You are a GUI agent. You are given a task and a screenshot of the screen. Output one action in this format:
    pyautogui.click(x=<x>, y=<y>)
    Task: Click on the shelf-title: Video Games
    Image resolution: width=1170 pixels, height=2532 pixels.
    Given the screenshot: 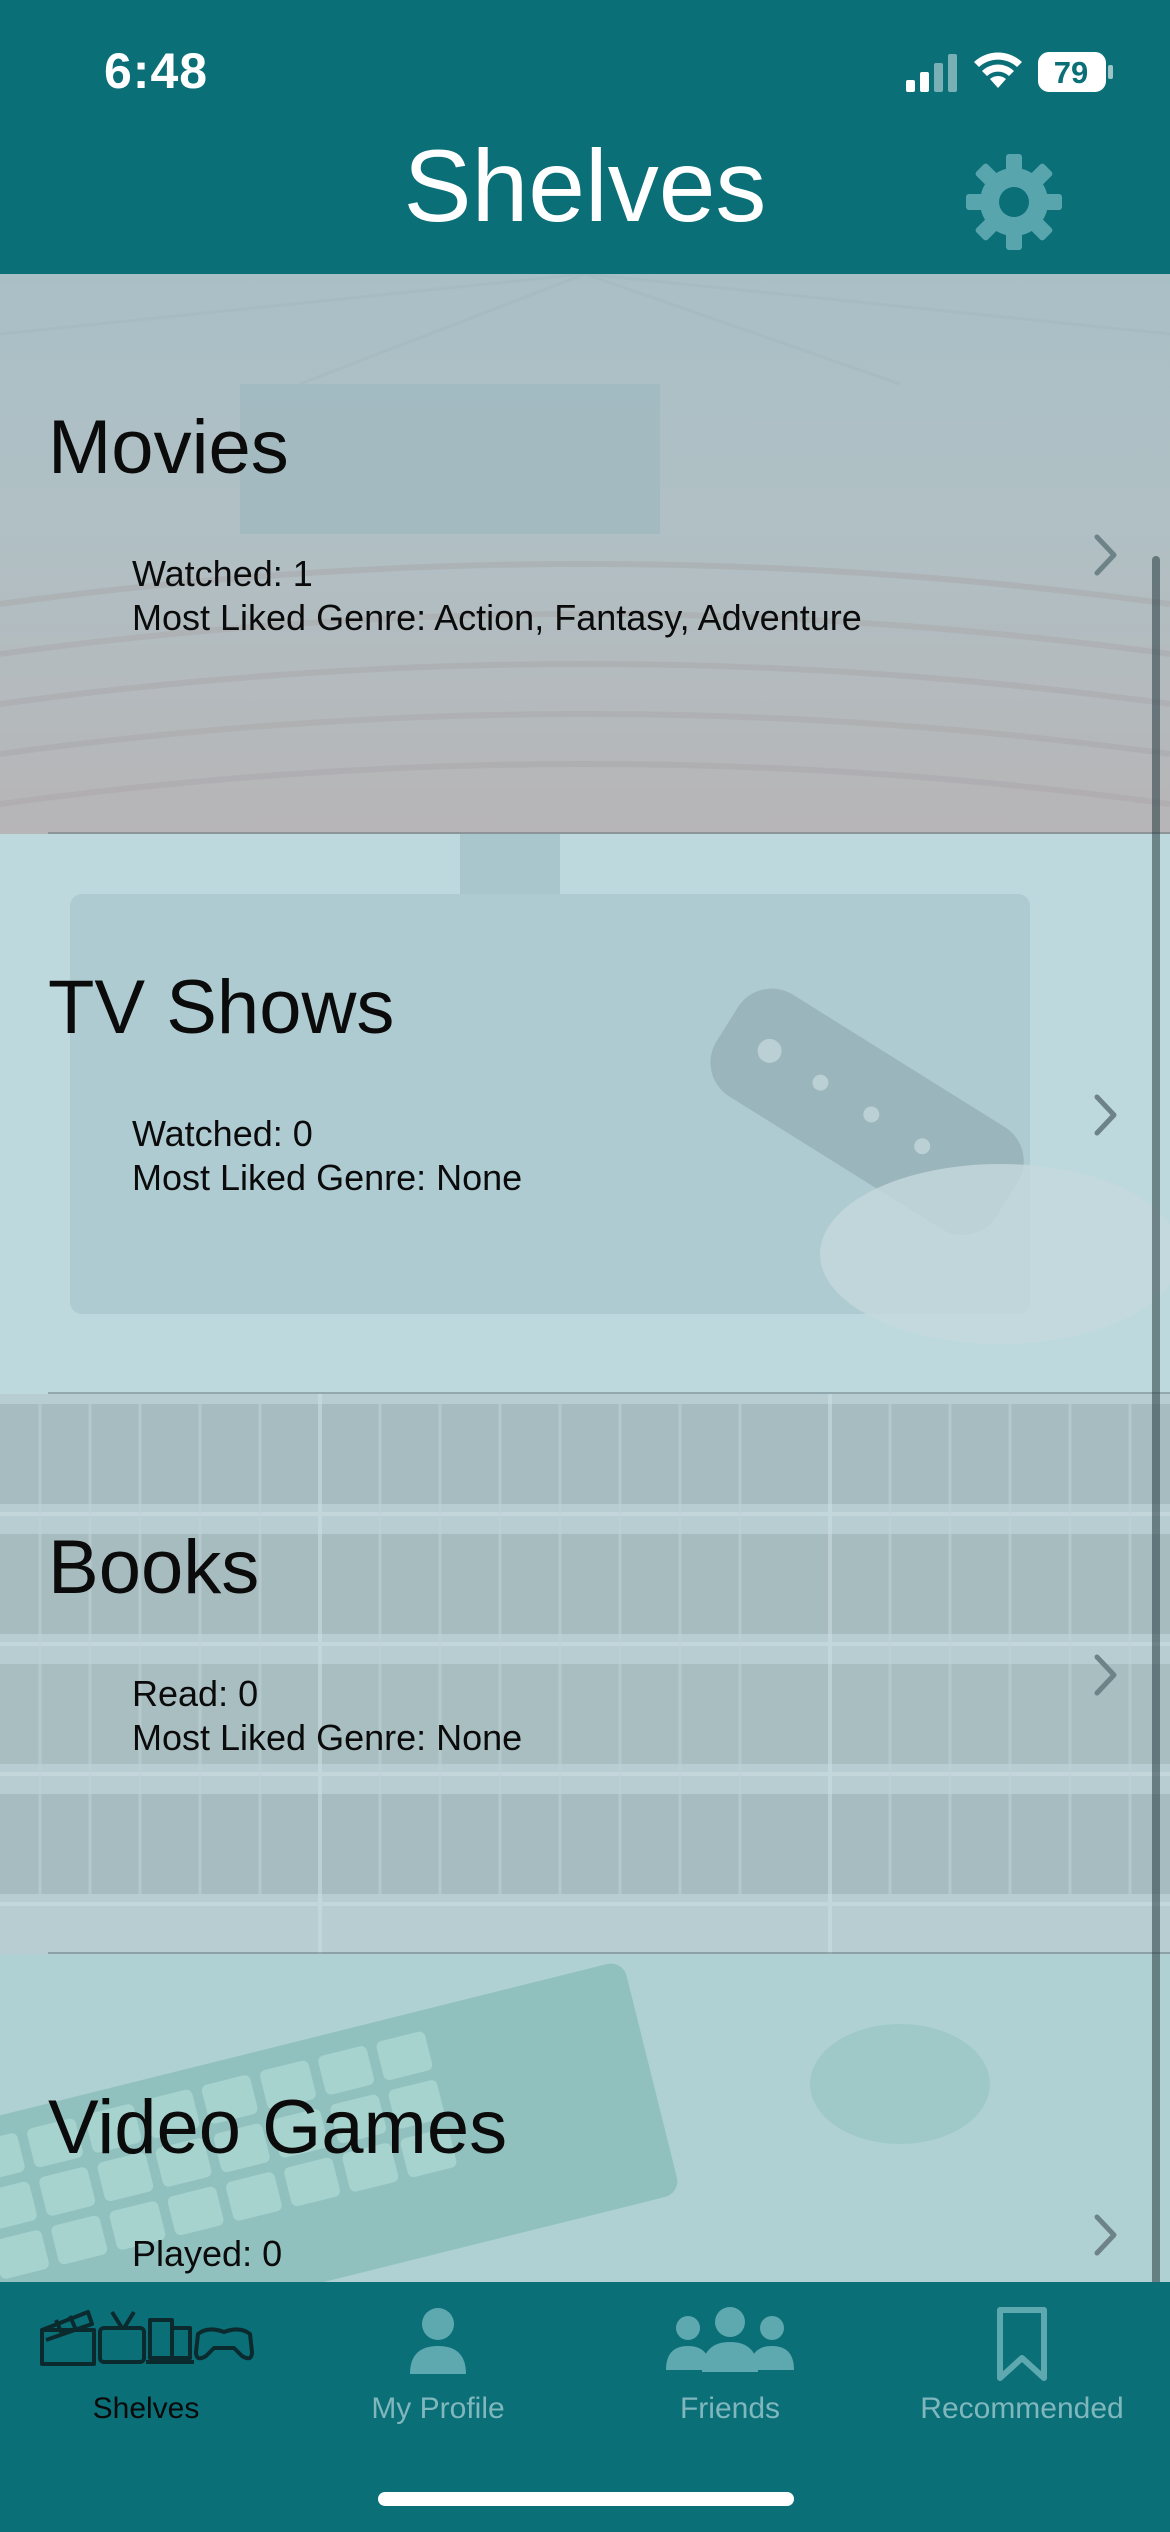 What is the action you would take?
    pyautogui.click(x=278, y=2127)
    